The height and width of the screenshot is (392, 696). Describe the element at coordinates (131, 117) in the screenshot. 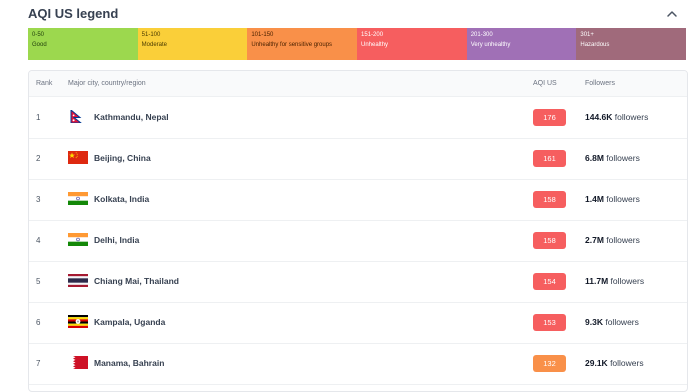

I see `city-link: Kathmandu, Nepal` at that location.